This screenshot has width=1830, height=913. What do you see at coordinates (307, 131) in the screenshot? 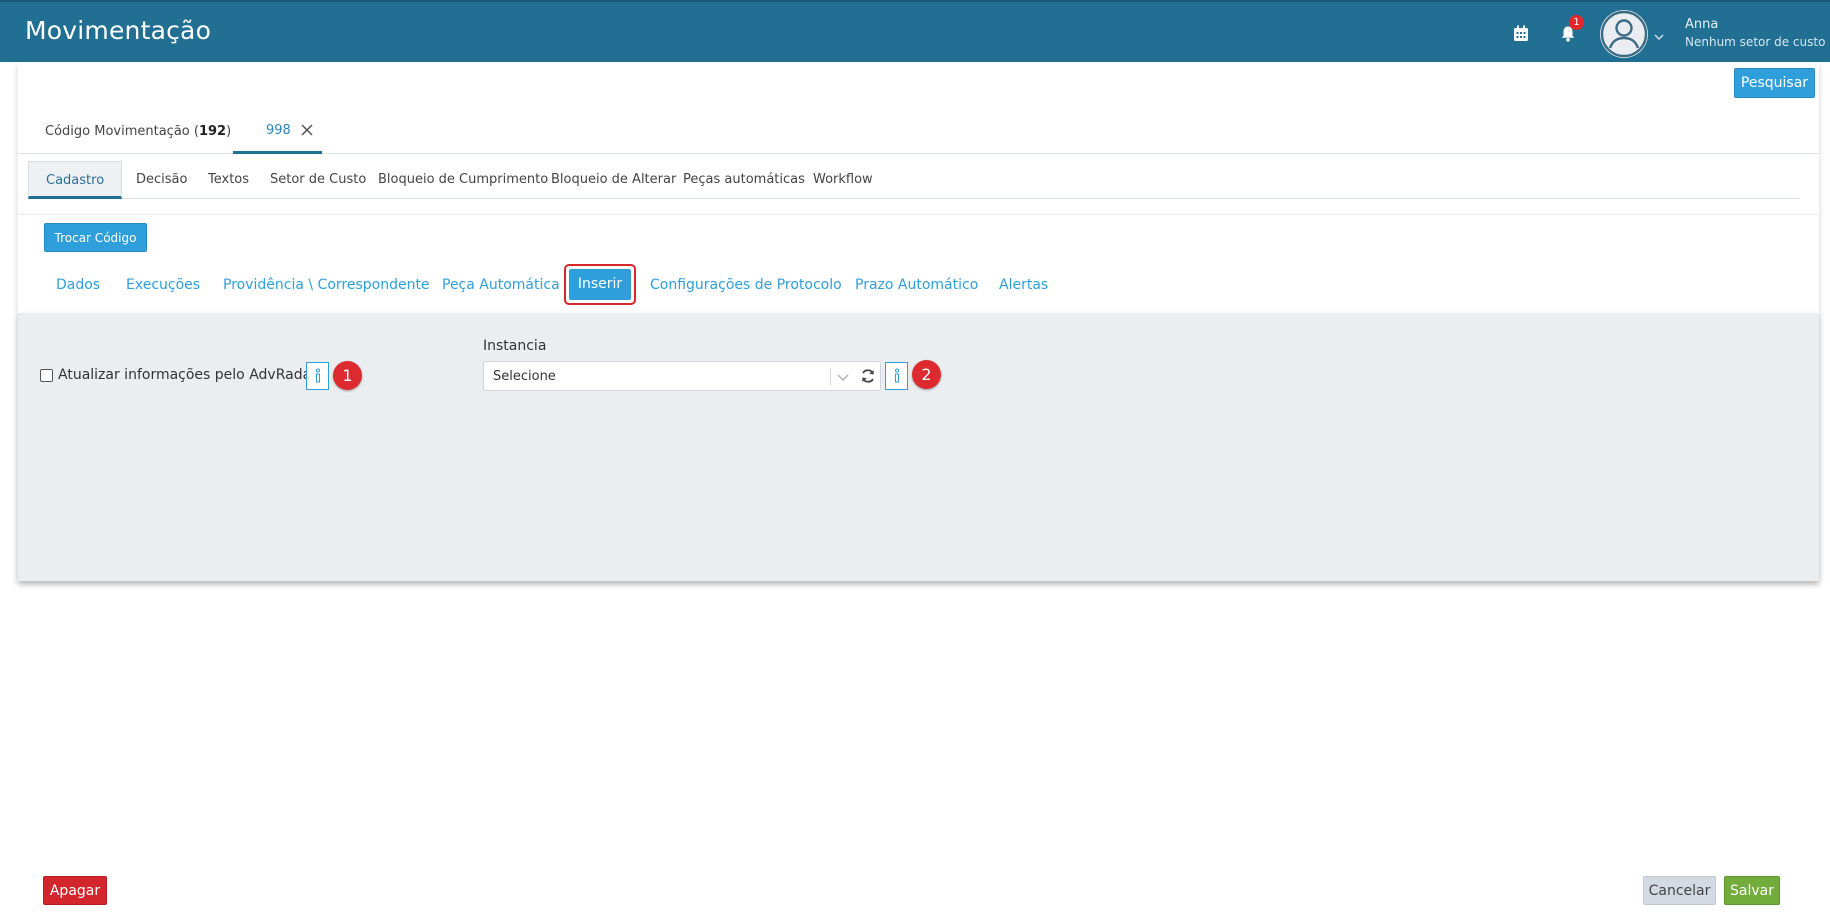
I see `close-icon` at bounding box center [307, 131].